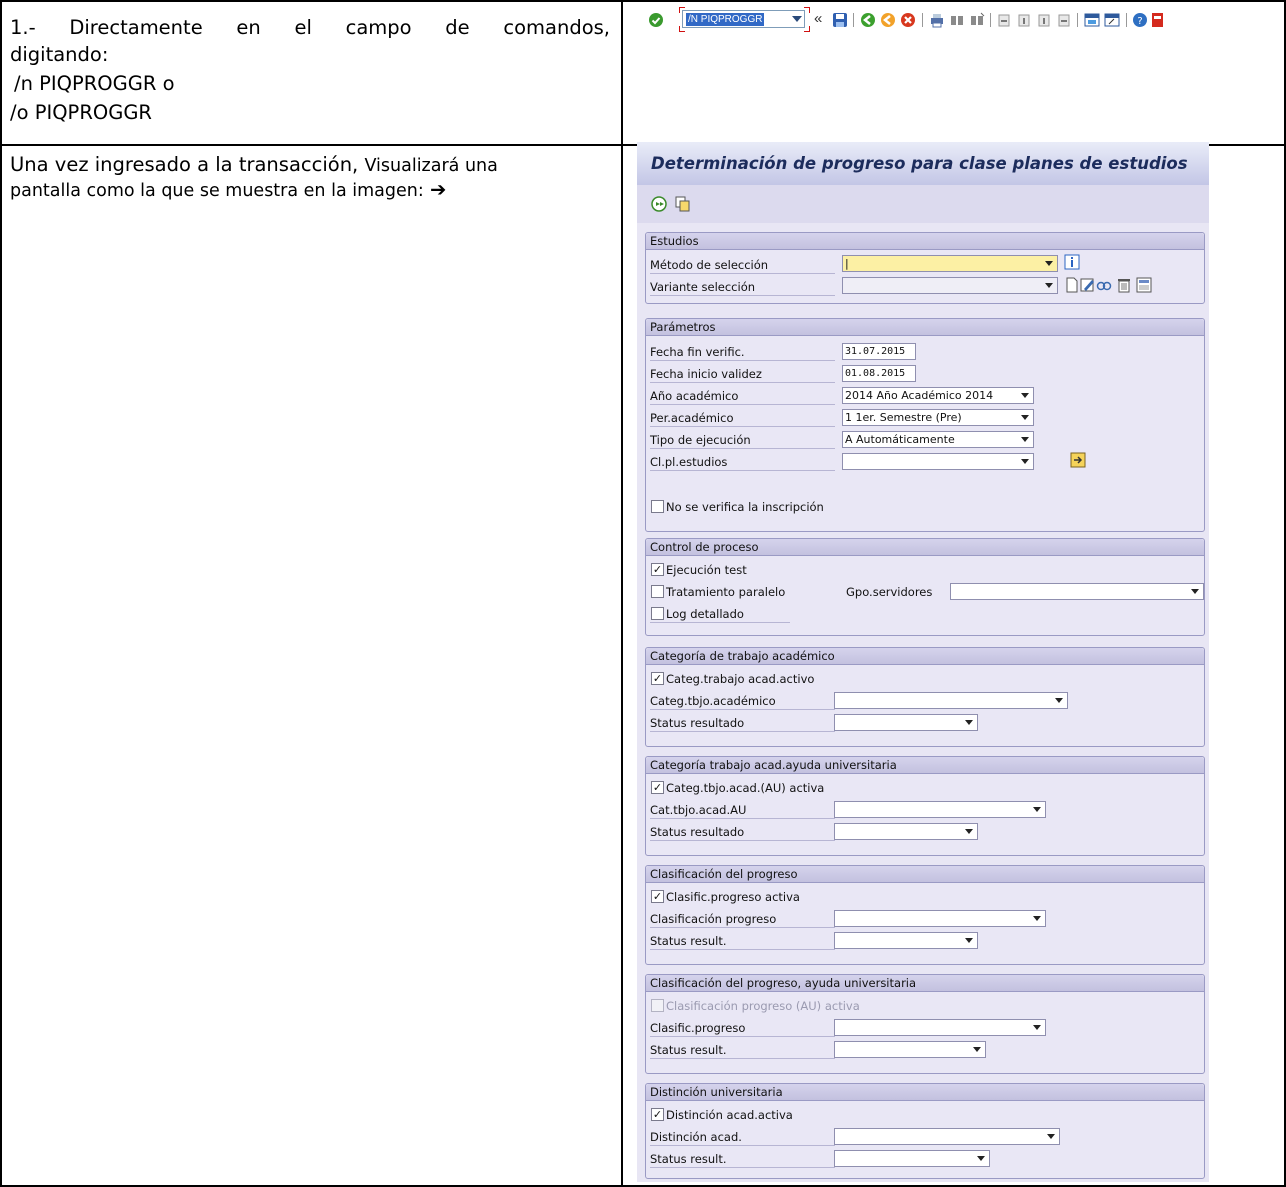 The height and width of the screenshot is (1187, 1286). Describe the element at coordinates (906, 940) in the screenshot. I see `status-result-select` at that location.